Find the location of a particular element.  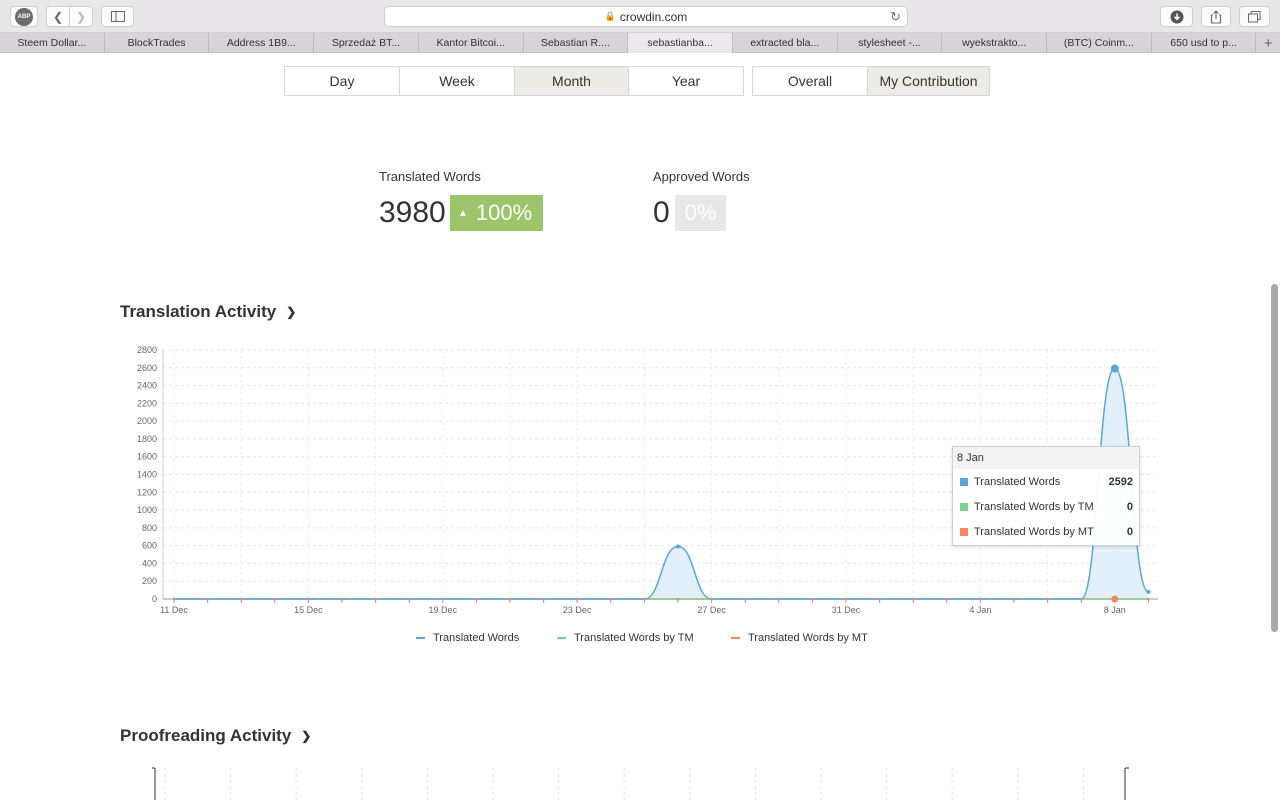

chevron-right-icon: ❯ is located at coordinates (81, 16).